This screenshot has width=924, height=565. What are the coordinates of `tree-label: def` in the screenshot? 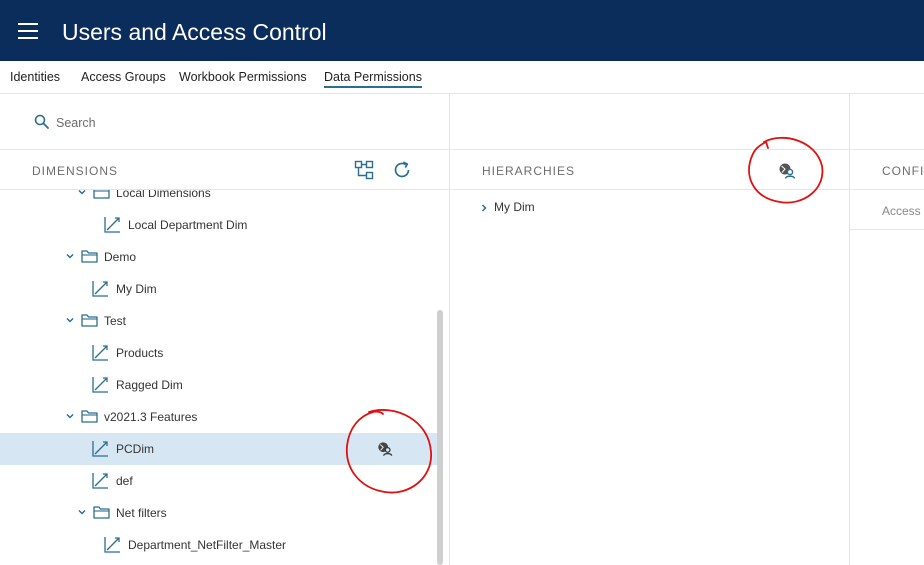 It's located at (124, 481).